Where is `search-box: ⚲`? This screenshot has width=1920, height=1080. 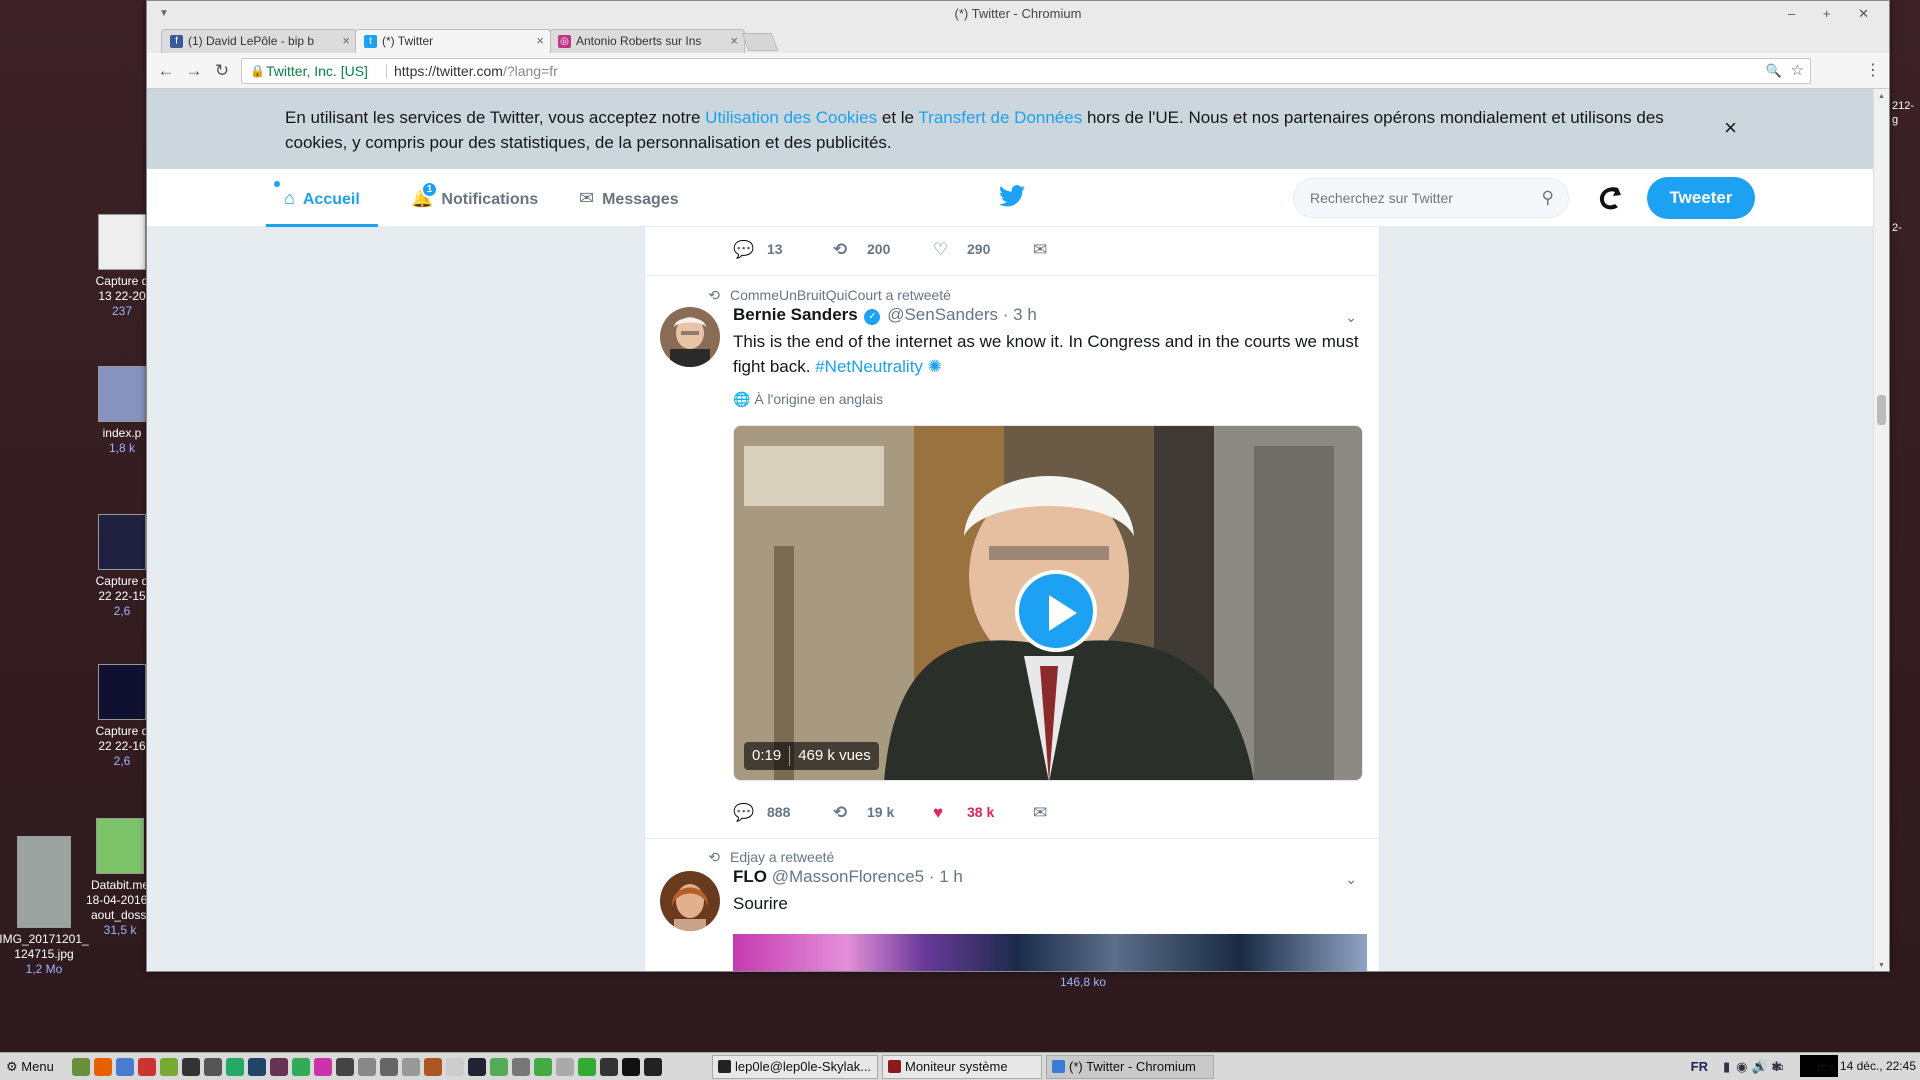
search-box: ⚲ is located at coordinates (1431, 198).